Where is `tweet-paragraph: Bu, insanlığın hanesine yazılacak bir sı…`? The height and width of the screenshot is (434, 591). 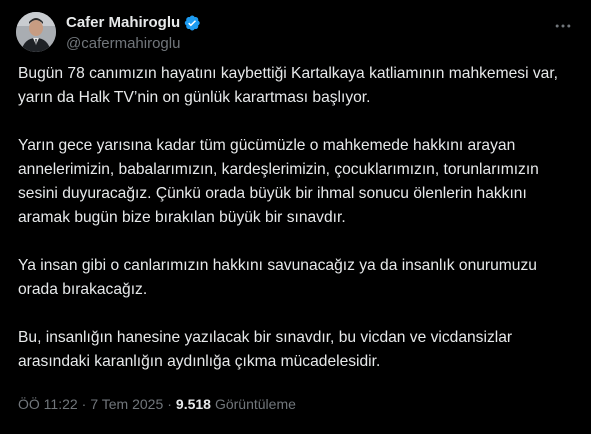 tweet-paragraph: Bu, insanlığın hanesine yazılacak bir sı… is located at coordinates (265, 349).